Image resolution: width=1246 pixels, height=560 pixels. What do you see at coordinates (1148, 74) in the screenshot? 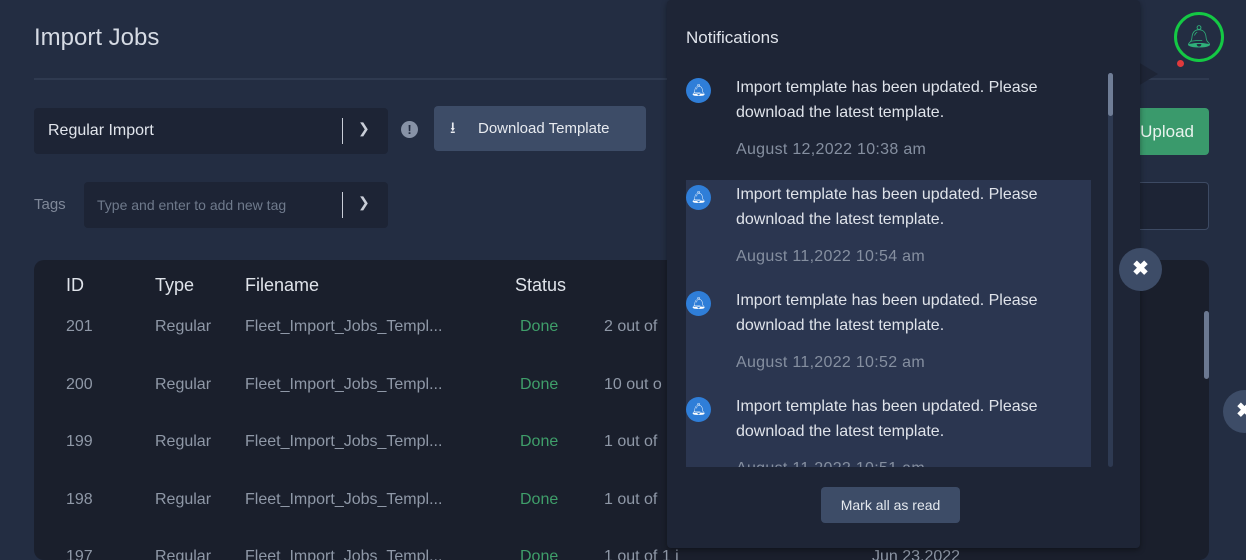
I see `popover-caret` at bounding box center [1148, 74].